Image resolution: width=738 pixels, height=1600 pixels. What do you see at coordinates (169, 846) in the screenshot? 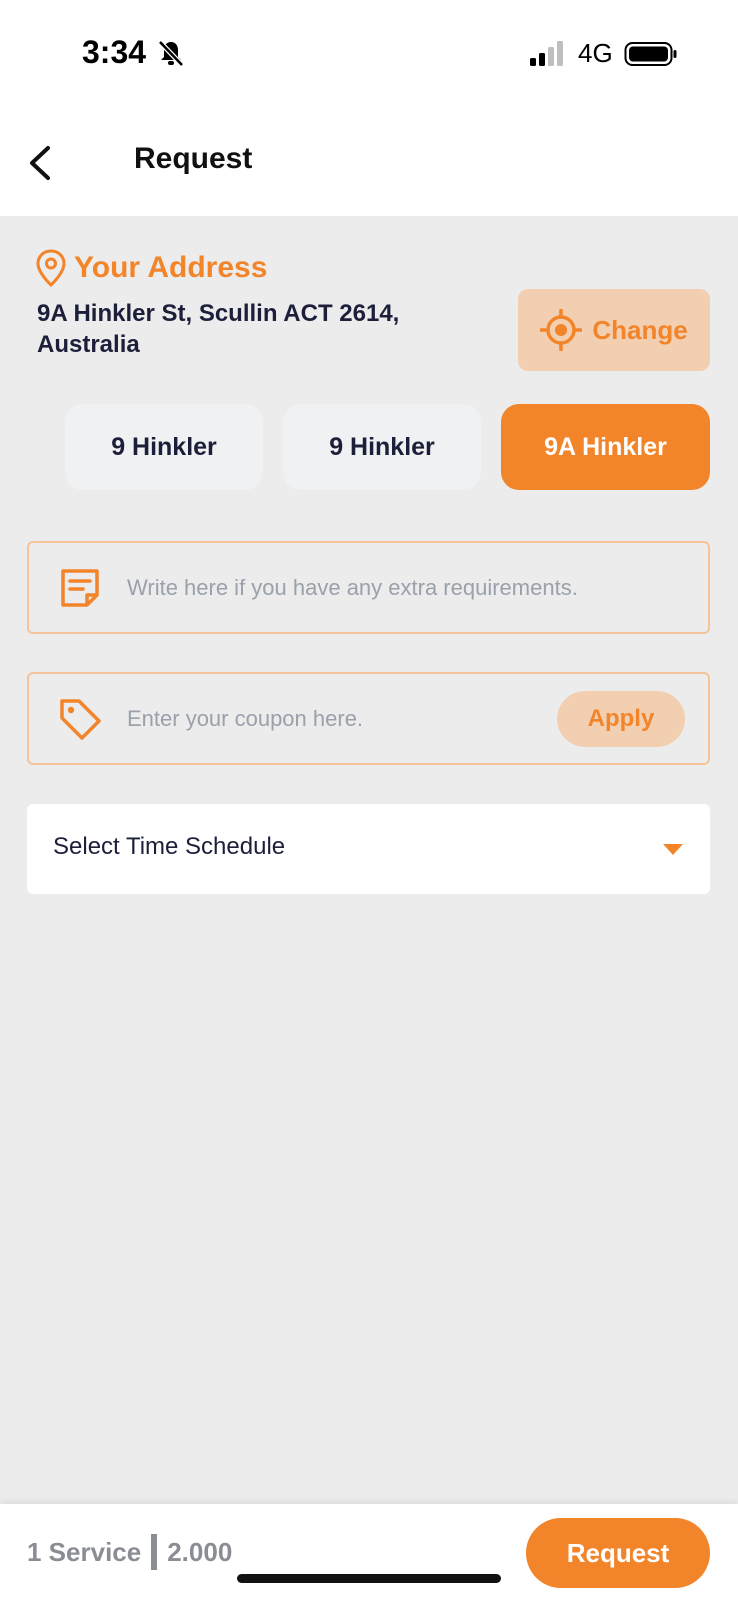
I see `time-schedule-label: Select Time Schedule` at bounding box center [169, 846].